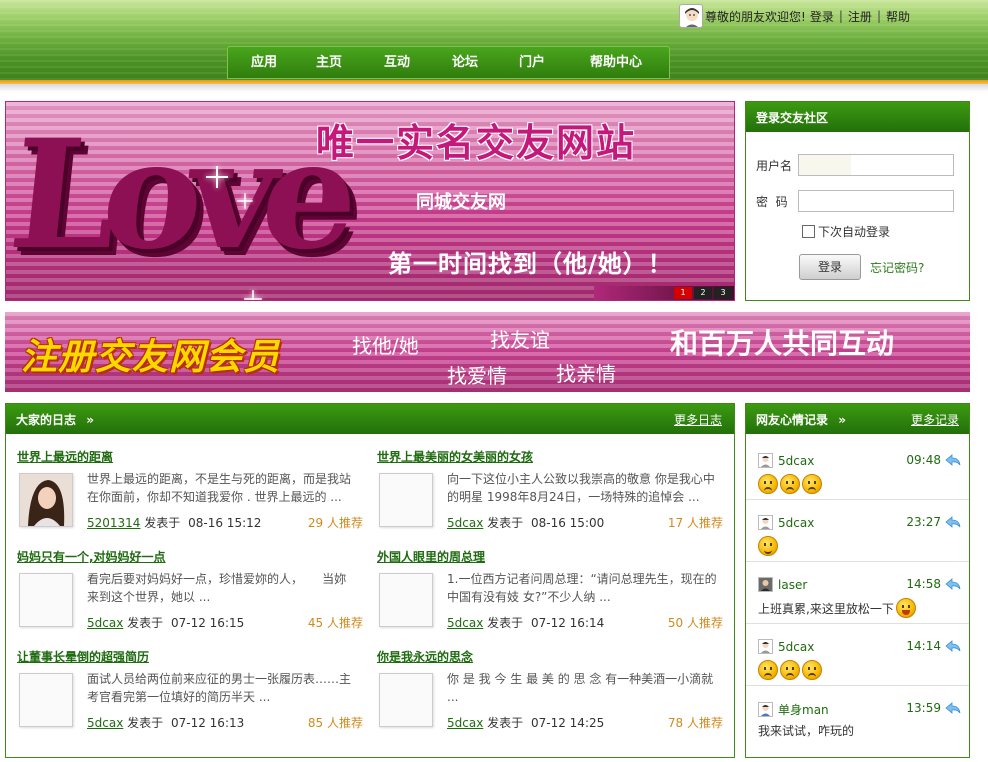 This screenshot has width=988, height=762. Describe the element at coordinates (876, 201) in the screenshot. I see `password-input` at that location.